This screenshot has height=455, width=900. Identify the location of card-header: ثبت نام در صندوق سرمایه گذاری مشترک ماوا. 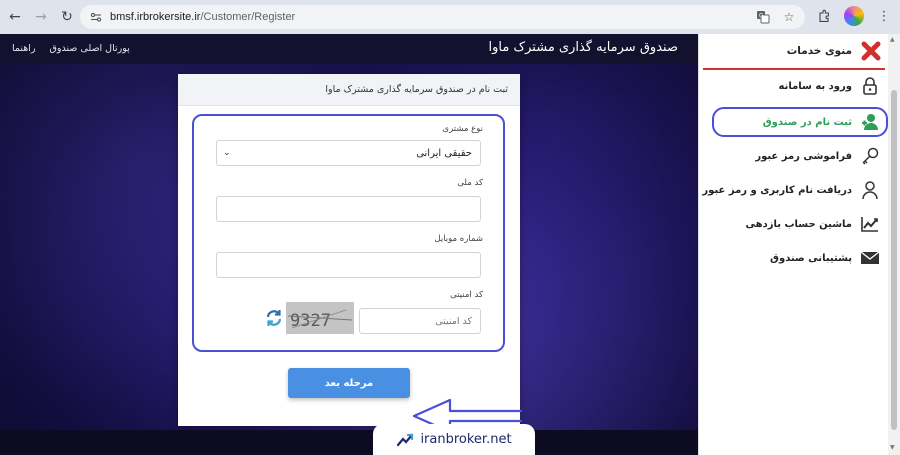
(349, 90).